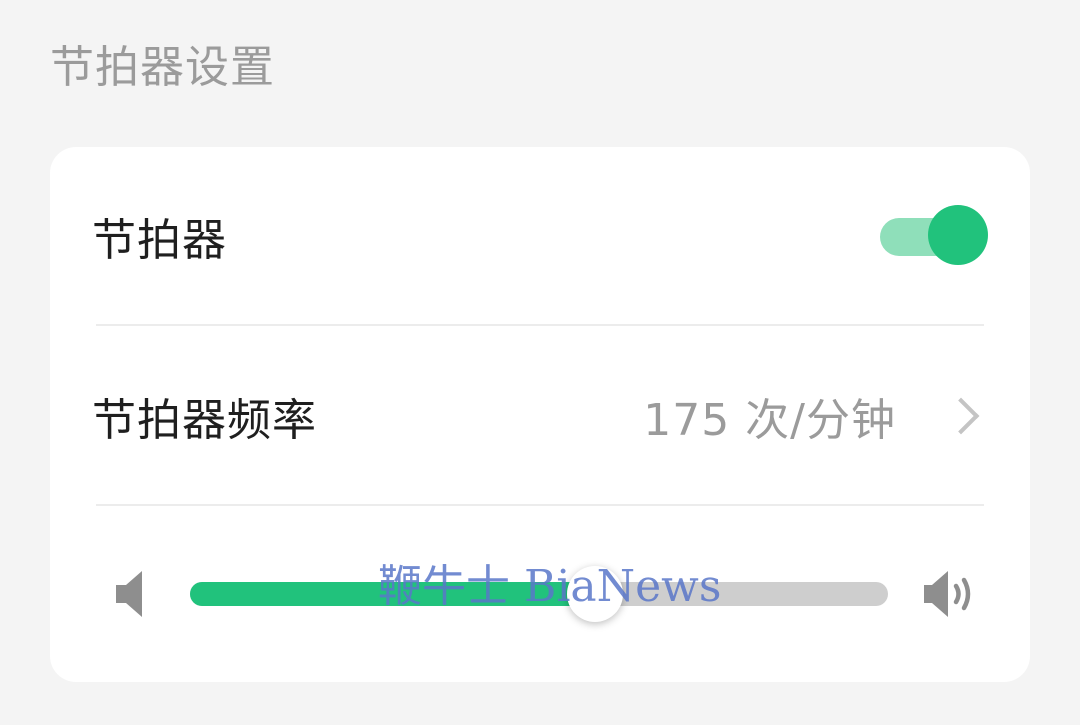 This screenshot has height=725, width=1080. Describe the element at coordinates (159, 240) in the screenshot. I see `metronome-label: 节拍器` at that location.